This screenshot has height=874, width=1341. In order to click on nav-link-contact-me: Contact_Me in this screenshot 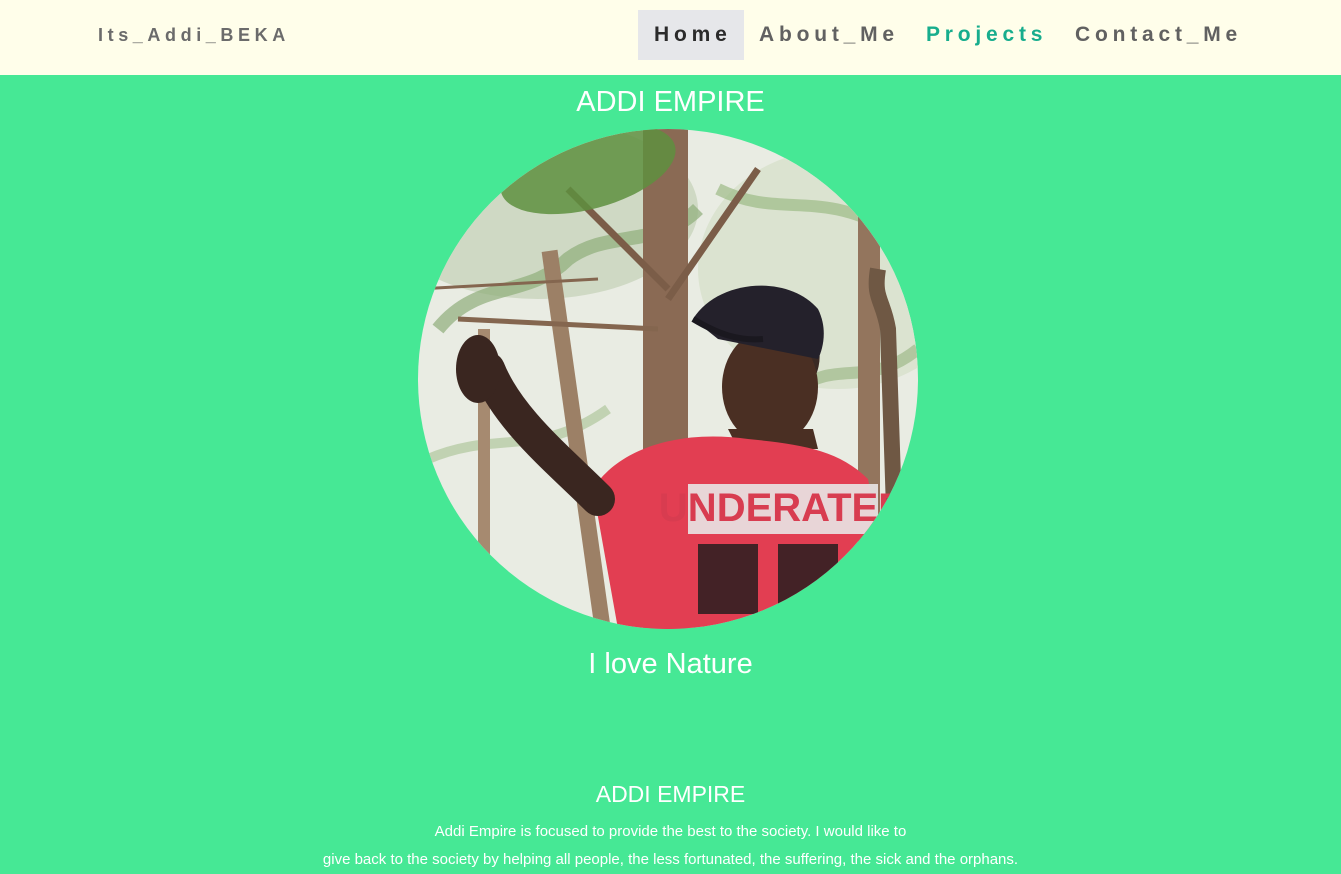, I will do `click(1158, 35)`.